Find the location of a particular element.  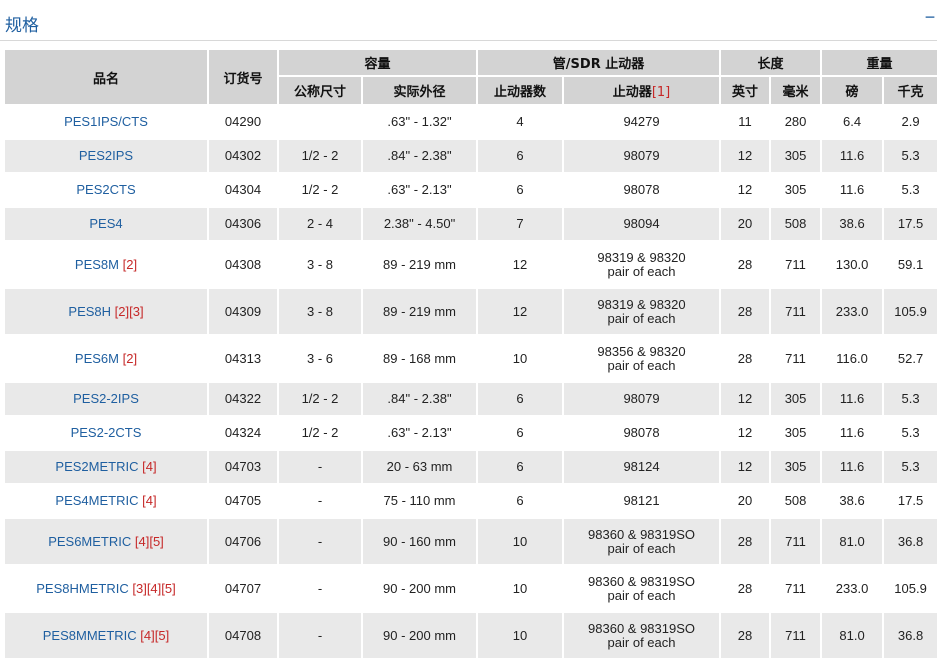

stopper-count-cell: 12 is located at coordinates (521, 312).